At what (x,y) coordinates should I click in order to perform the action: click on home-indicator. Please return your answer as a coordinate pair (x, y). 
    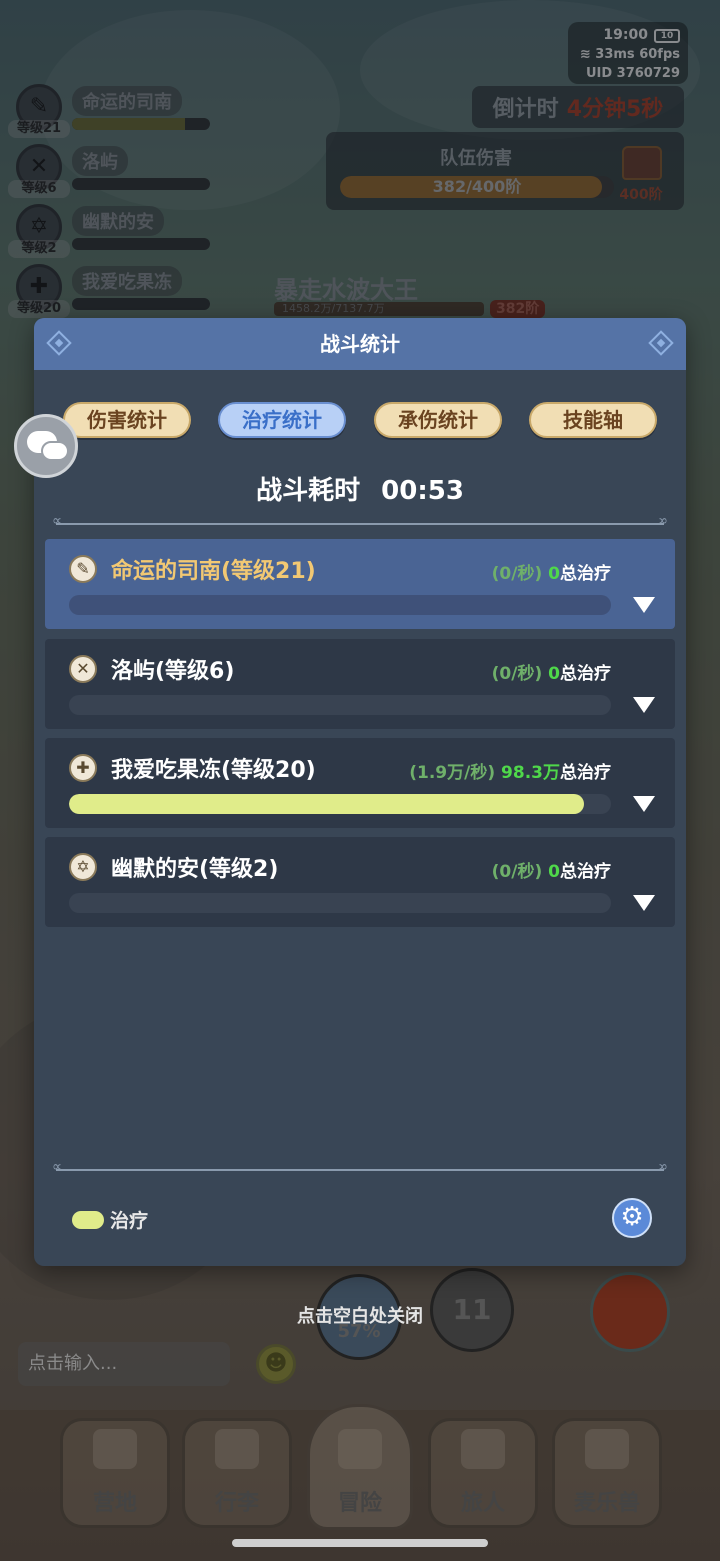
    Looking at the image, I should click on (360, 1543).